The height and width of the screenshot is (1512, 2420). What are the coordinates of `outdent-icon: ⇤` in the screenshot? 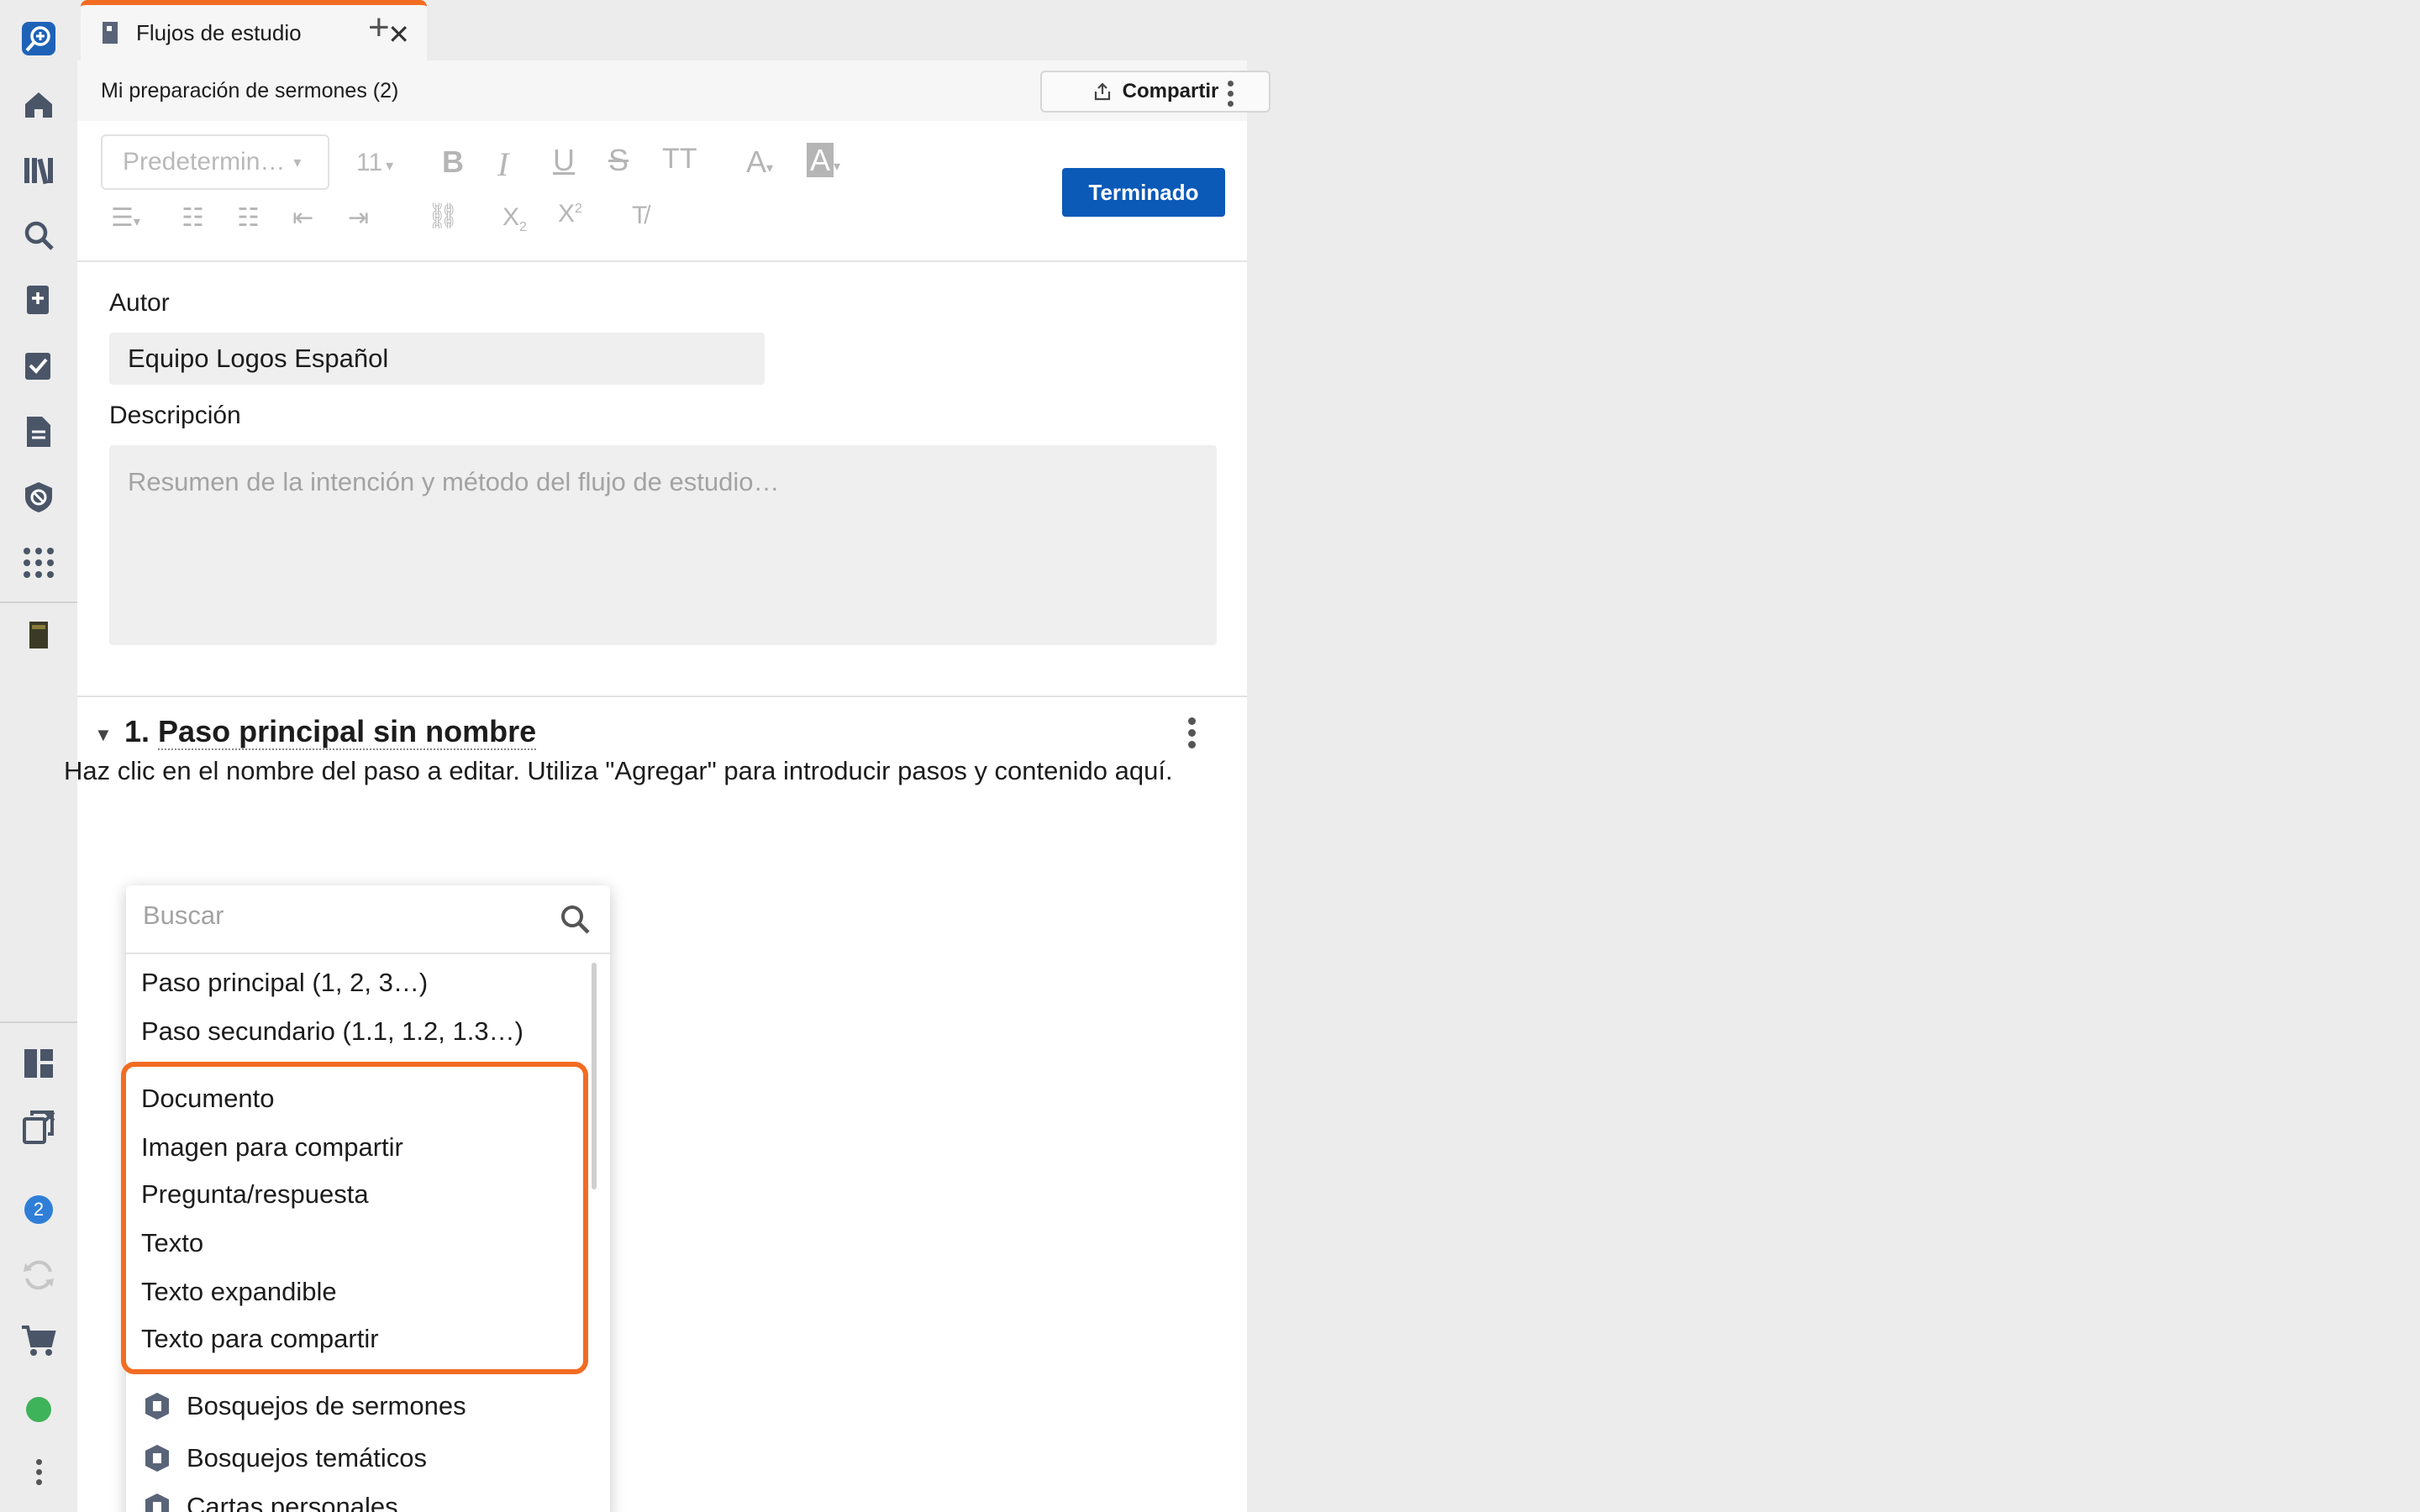 It's located at (302, 218).